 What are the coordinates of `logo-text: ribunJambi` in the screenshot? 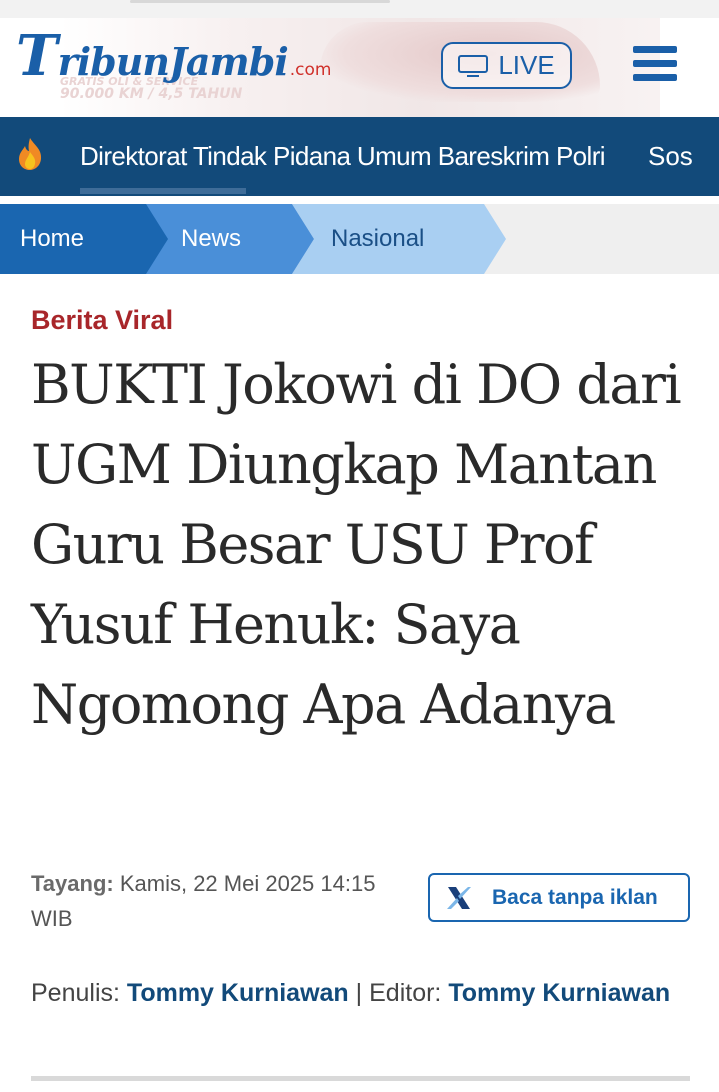 It's located at (173, 61).